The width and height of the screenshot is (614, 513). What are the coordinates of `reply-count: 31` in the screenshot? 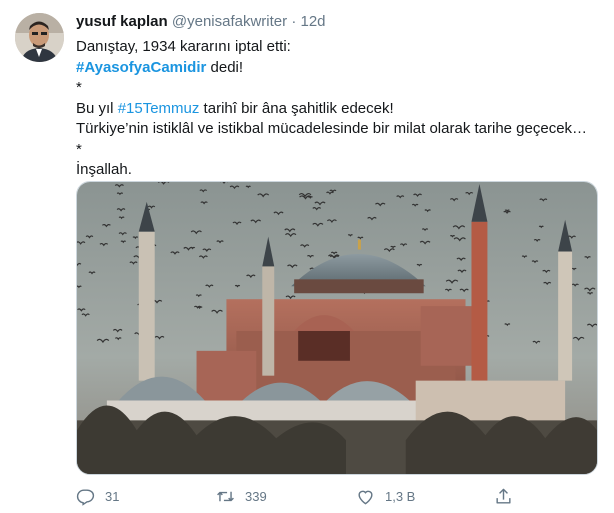 It's located at (112, 496).